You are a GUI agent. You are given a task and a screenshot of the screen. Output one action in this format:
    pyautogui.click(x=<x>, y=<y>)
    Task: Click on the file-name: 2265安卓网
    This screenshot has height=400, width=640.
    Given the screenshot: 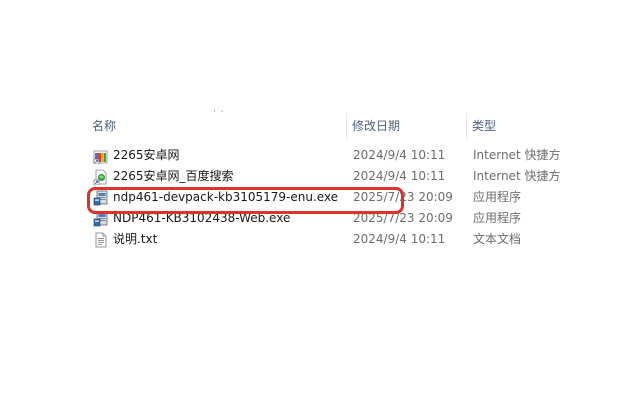 What is the action you would take?
    pyautogui.click(x=146, y=155)
    